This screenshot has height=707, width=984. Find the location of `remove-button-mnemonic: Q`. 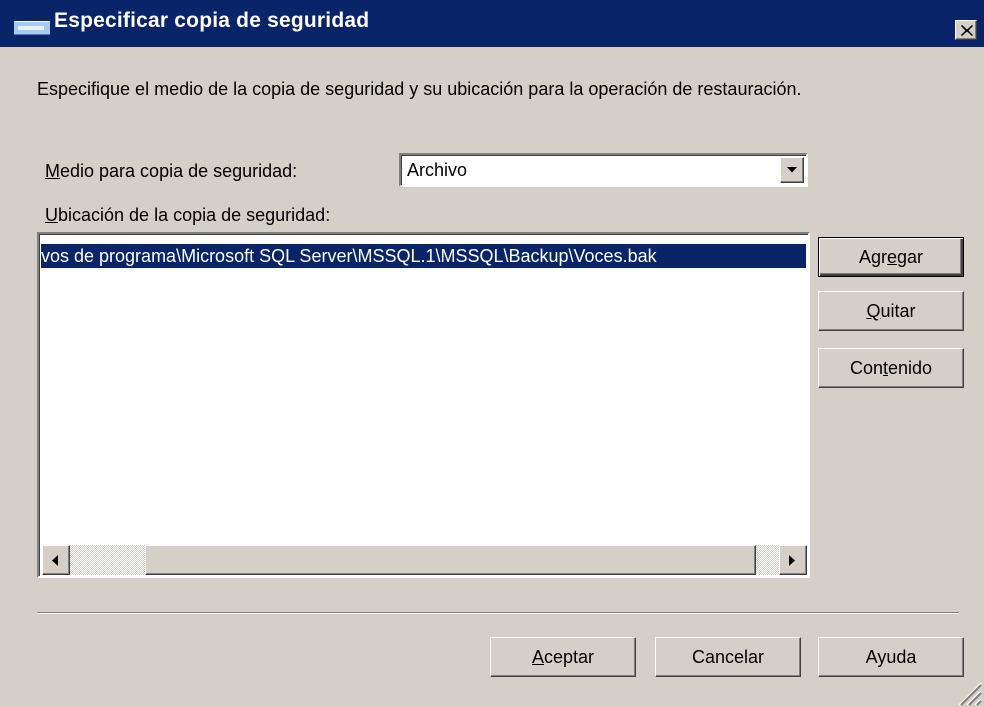

remove-button-mnemonic: Q is located at coordinates (873, 311).